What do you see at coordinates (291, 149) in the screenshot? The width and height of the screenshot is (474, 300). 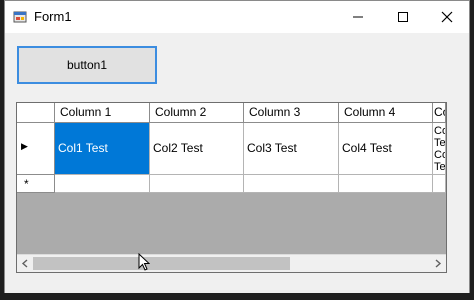 I see `cell-r1-c3: Col3 Test` at bounding box center [291, 149].